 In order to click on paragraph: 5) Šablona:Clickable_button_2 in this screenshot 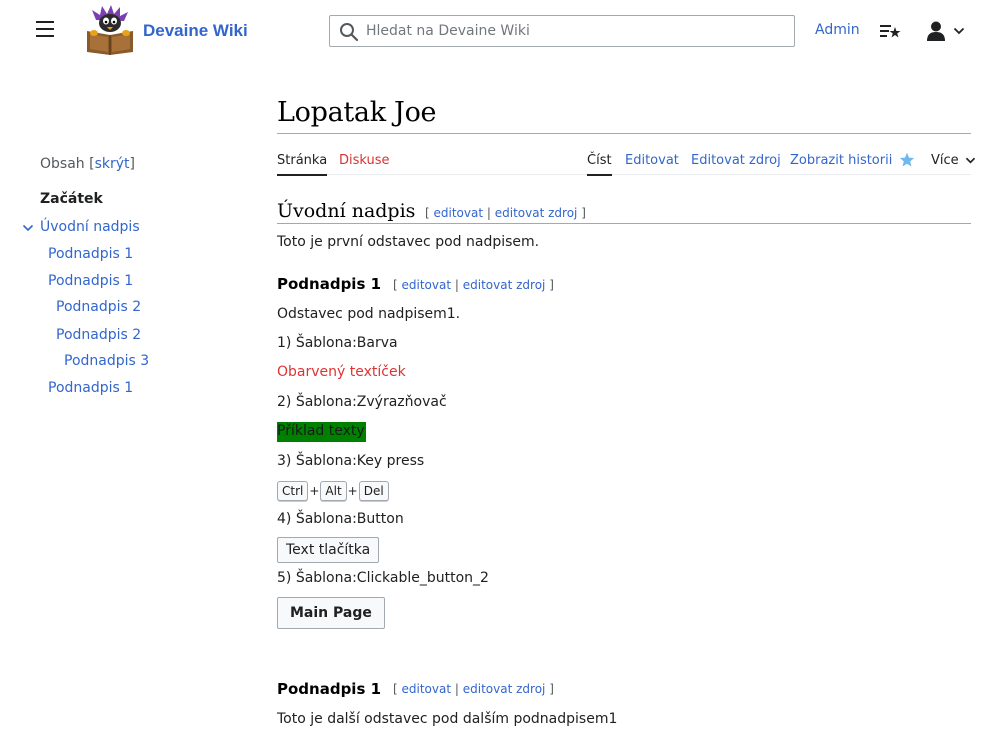, I will do `click(383, 578)`.